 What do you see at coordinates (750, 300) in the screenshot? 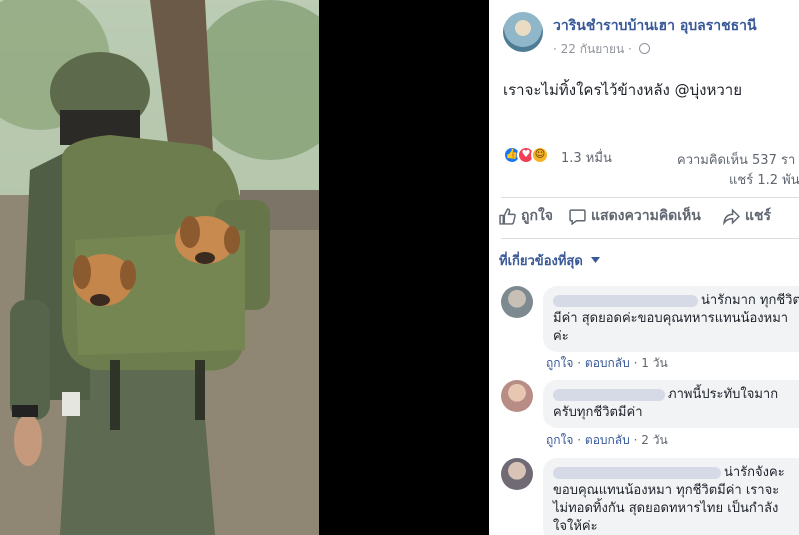
I see `comment-text-line: น่ารักมาก ทุกชีวิต` at bounding box center [750, 300].